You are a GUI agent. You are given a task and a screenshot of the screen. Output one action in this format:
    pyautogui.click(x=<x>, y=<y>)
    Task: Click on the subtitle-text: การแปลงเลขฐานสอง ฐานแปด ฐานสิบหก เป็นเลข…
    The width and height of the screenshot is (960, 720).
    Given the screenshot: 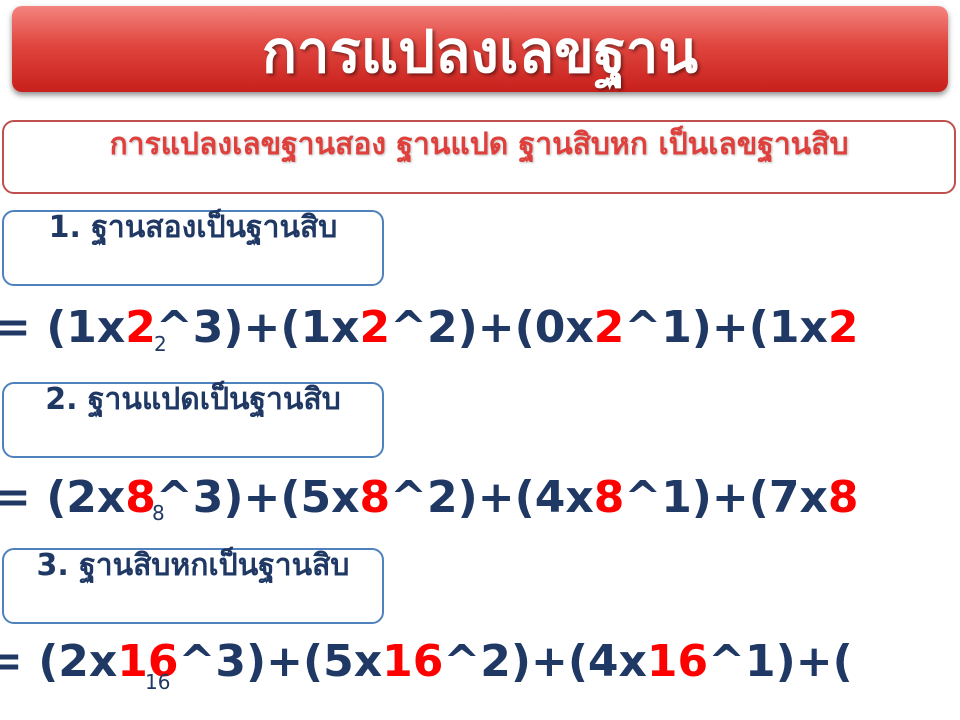 What is the action you would take?
    pyautogui.click(x=479, y=144)
    